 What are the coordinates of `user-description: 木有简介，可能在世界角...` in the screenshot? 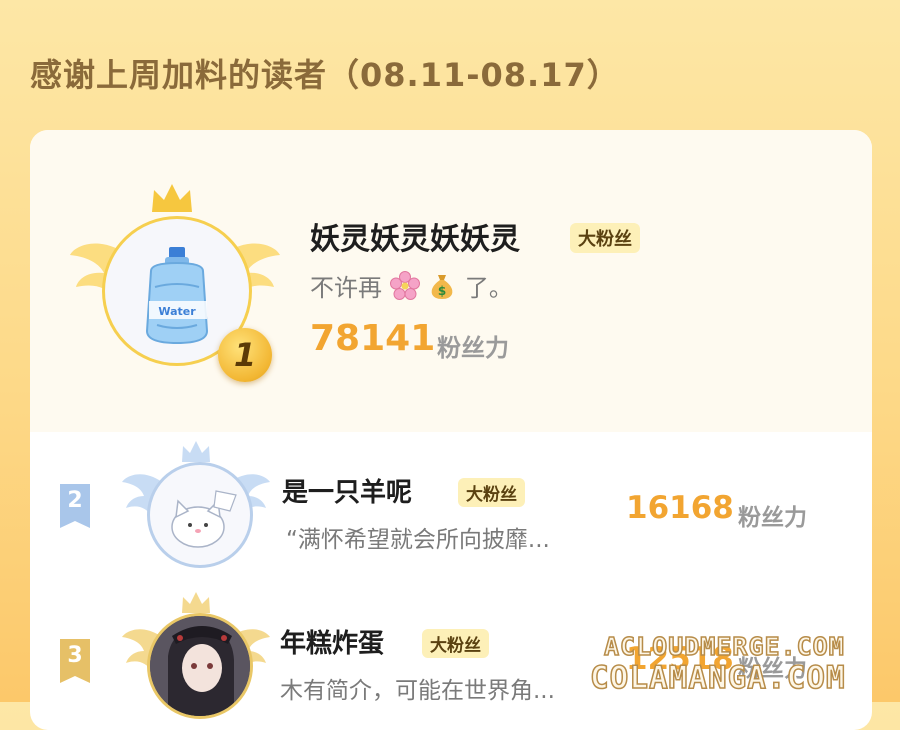 It's located at (417, 691).